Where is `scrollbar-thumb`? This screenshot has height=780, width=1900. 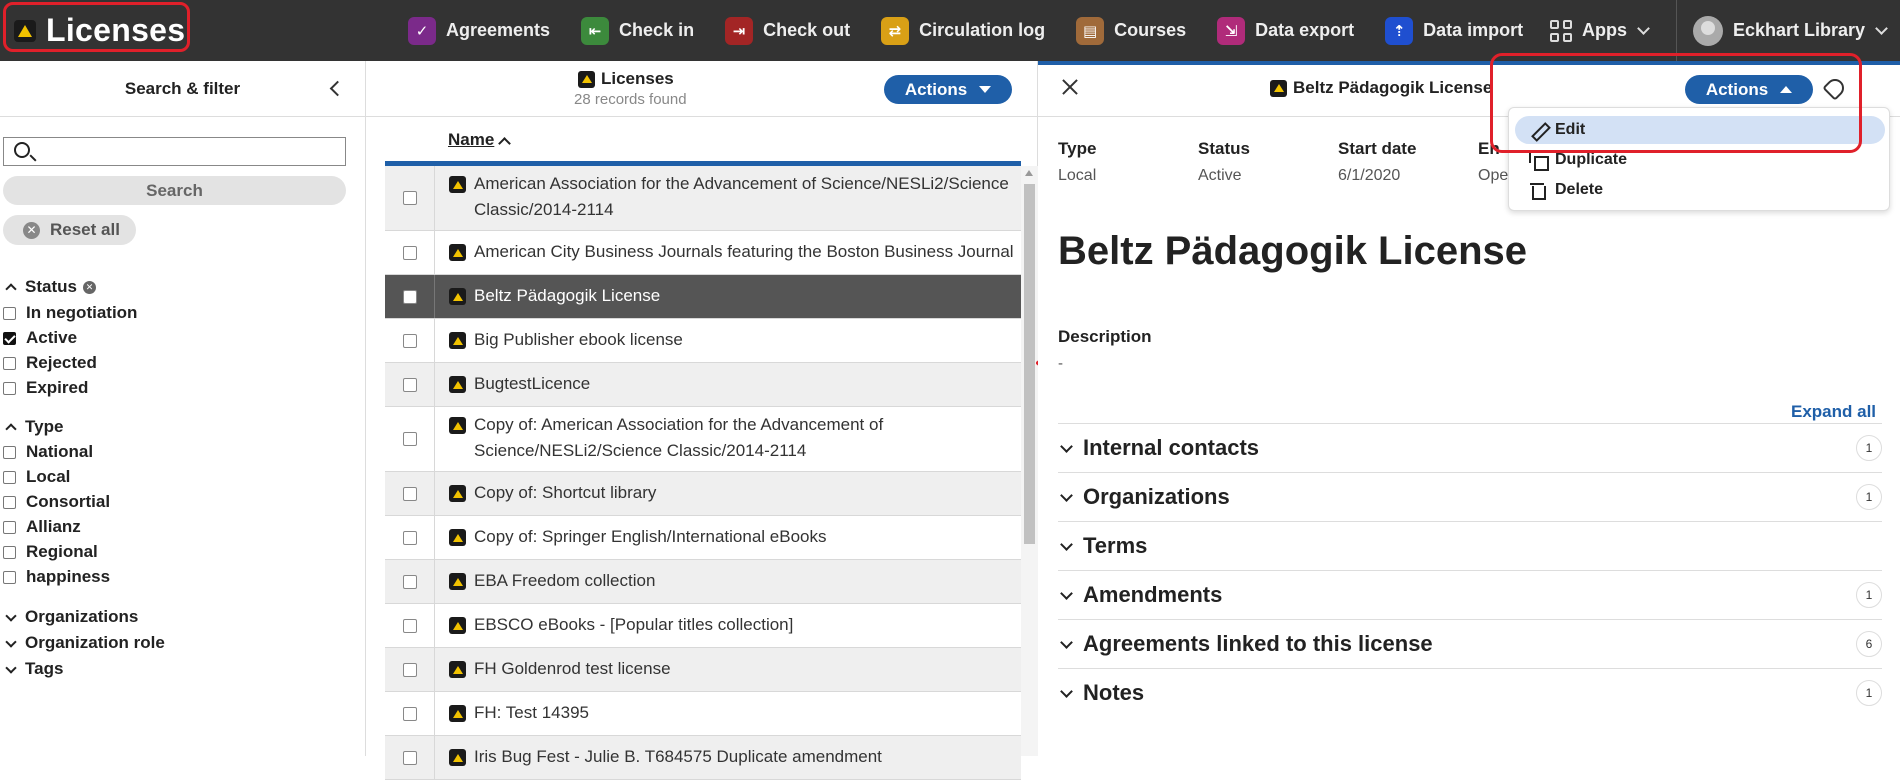
scrollbar-thumb is located at coordinates (1029, 364).